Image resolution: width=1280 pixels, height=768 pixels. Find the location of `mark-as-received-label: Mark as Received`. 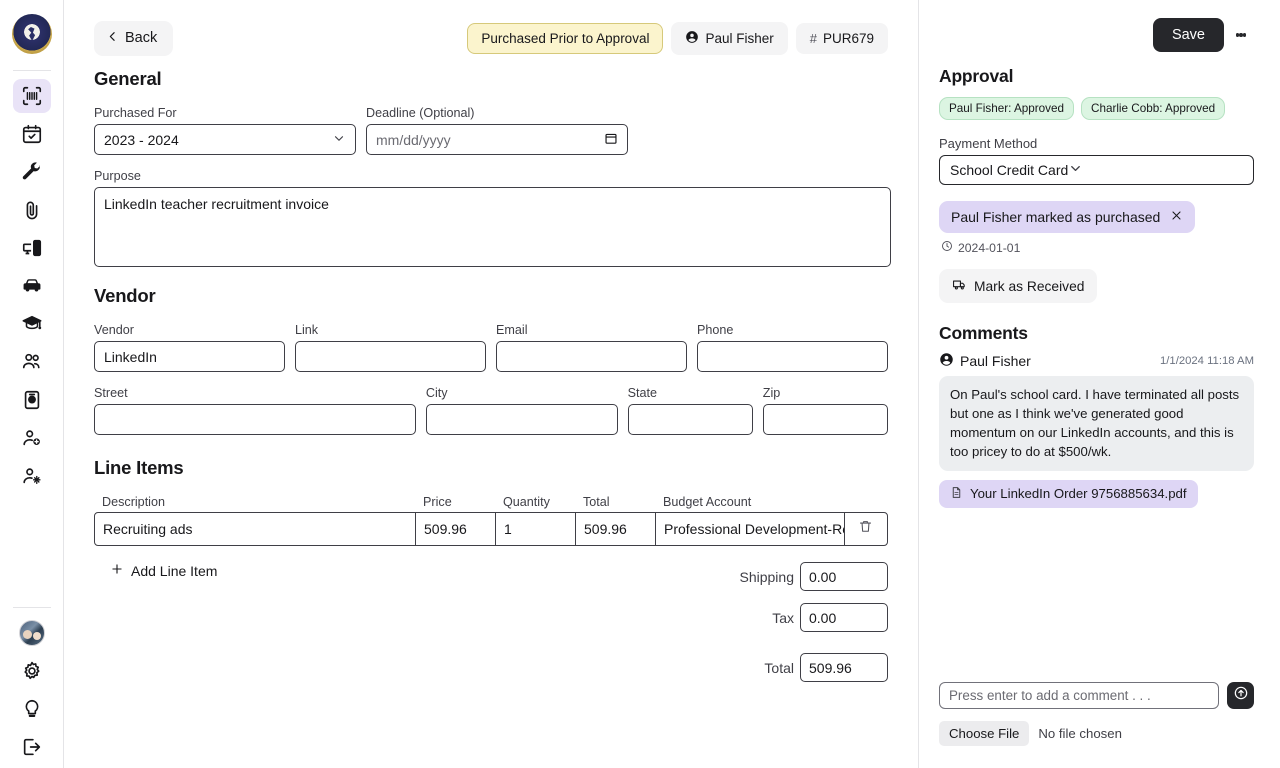

mark-as-received-label: Mark as Received is located at coordinates (1029, 286).